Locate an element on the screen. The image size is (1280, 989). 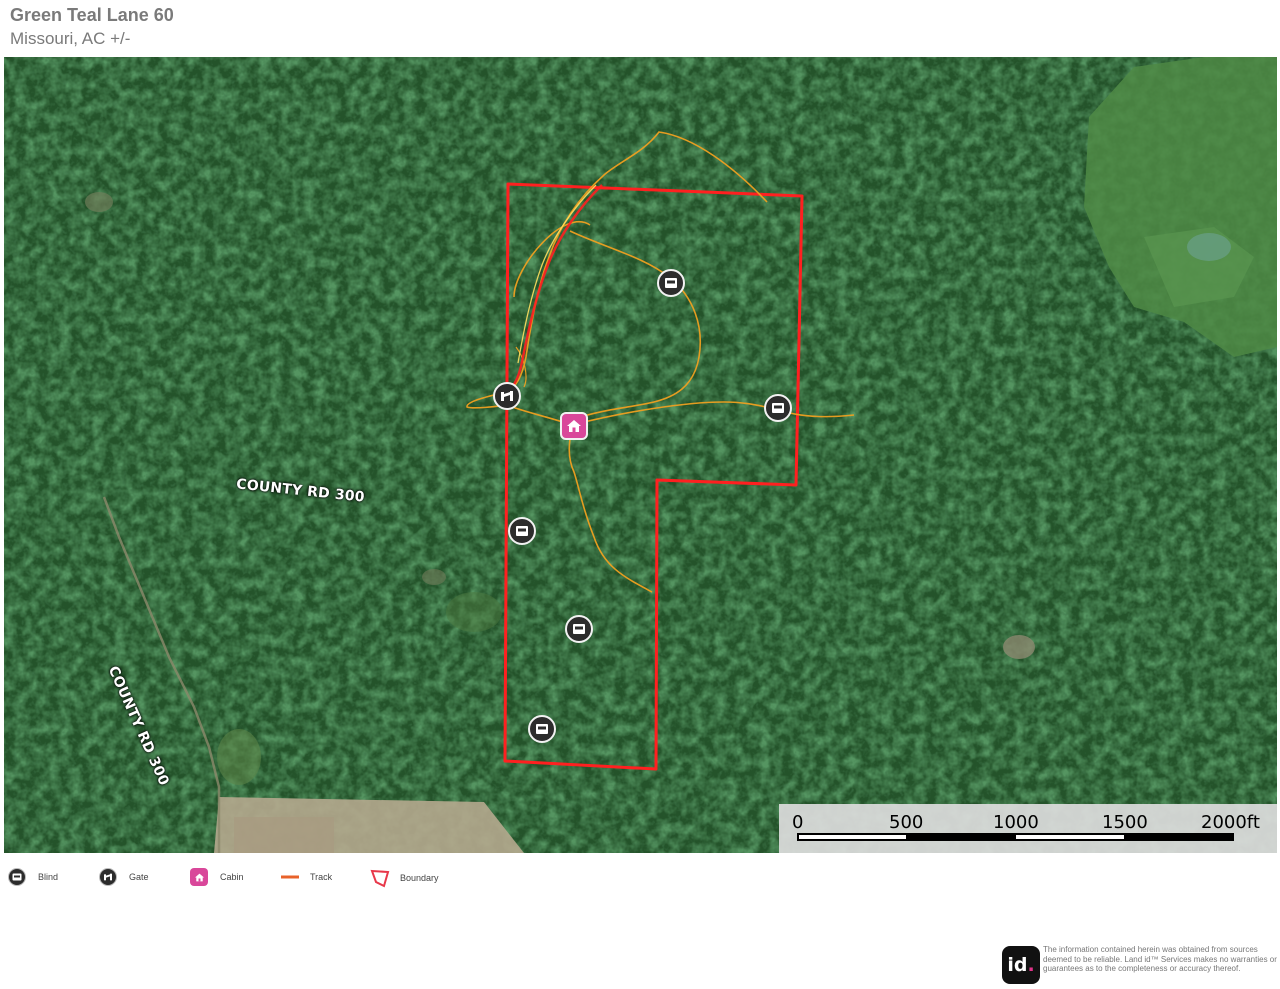
legend-item-boundary: Boundary is located at coordinates (404, 878).